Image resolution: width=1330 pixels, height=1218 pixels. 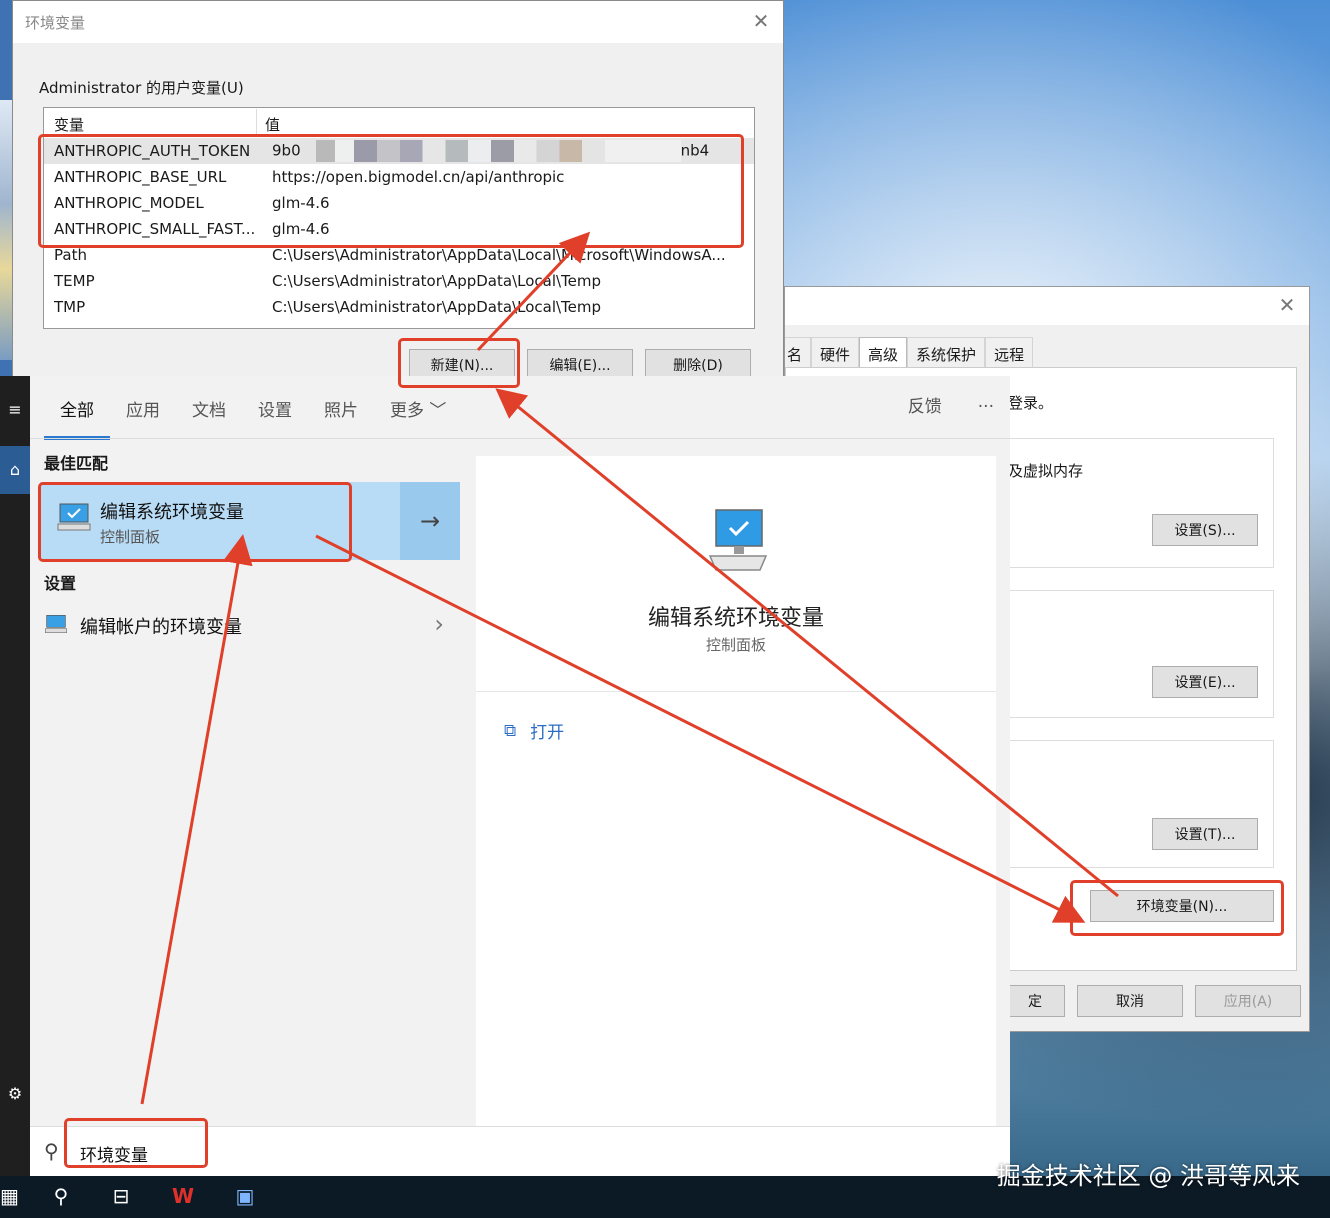 What do you see at coordinates (245, 1198) in the screenshot?
I see `remote-desktop-icon: ▣` at bounding box center [245, 1198].